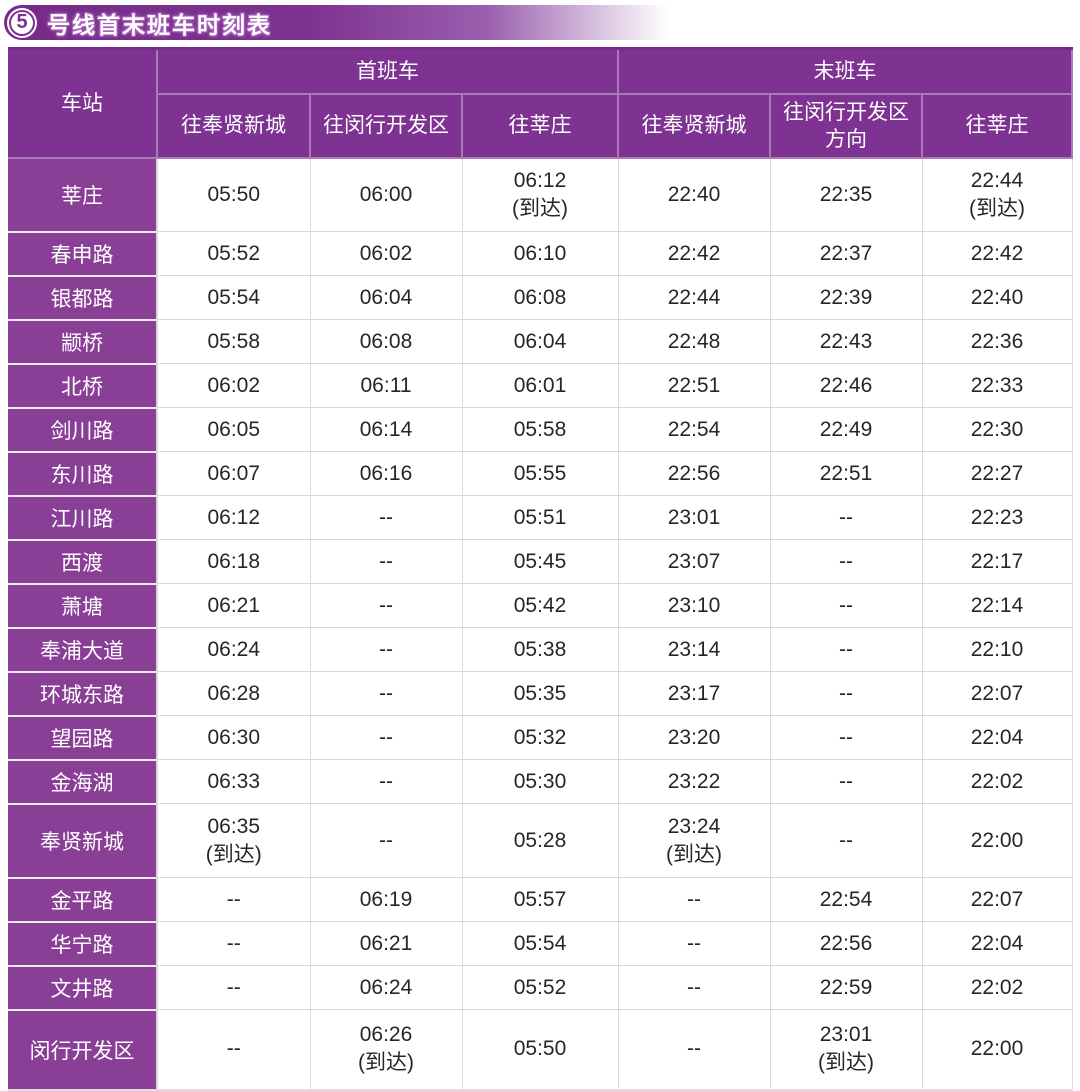 The image size is (1080, 1091). What do you see at coordinates (386, 126) in the screenshot?
I see `direction-header: 往闵行开发区` at bounding box center [386, 126].